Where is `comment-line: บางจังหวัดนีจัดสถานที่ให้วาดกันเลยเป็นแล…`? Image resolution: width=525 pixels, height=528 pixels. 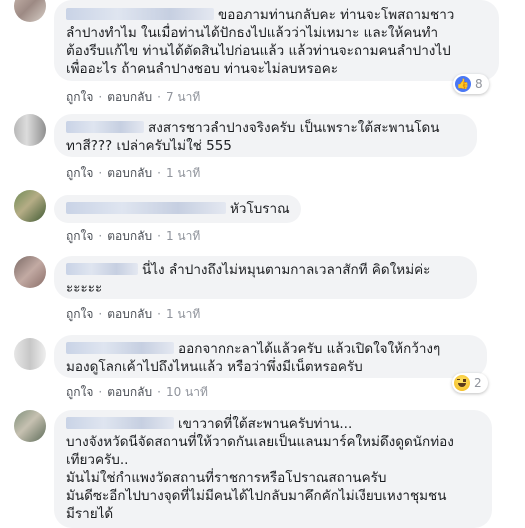
comment-line: บางจังหวัดนีจัดสถานที่ให้วาดกันเลยเป็นแล… is located at coordinates (260, 442).